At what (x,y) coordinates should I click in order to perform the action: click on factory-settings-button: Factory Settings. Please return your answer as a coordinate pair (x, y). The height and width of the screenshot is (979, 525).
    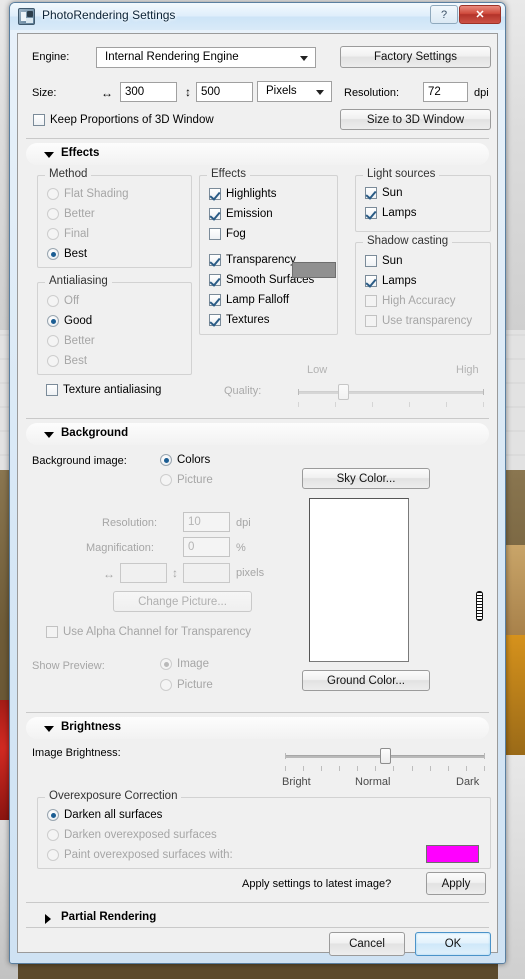
    Looking at the image, I should click on (415, 57).